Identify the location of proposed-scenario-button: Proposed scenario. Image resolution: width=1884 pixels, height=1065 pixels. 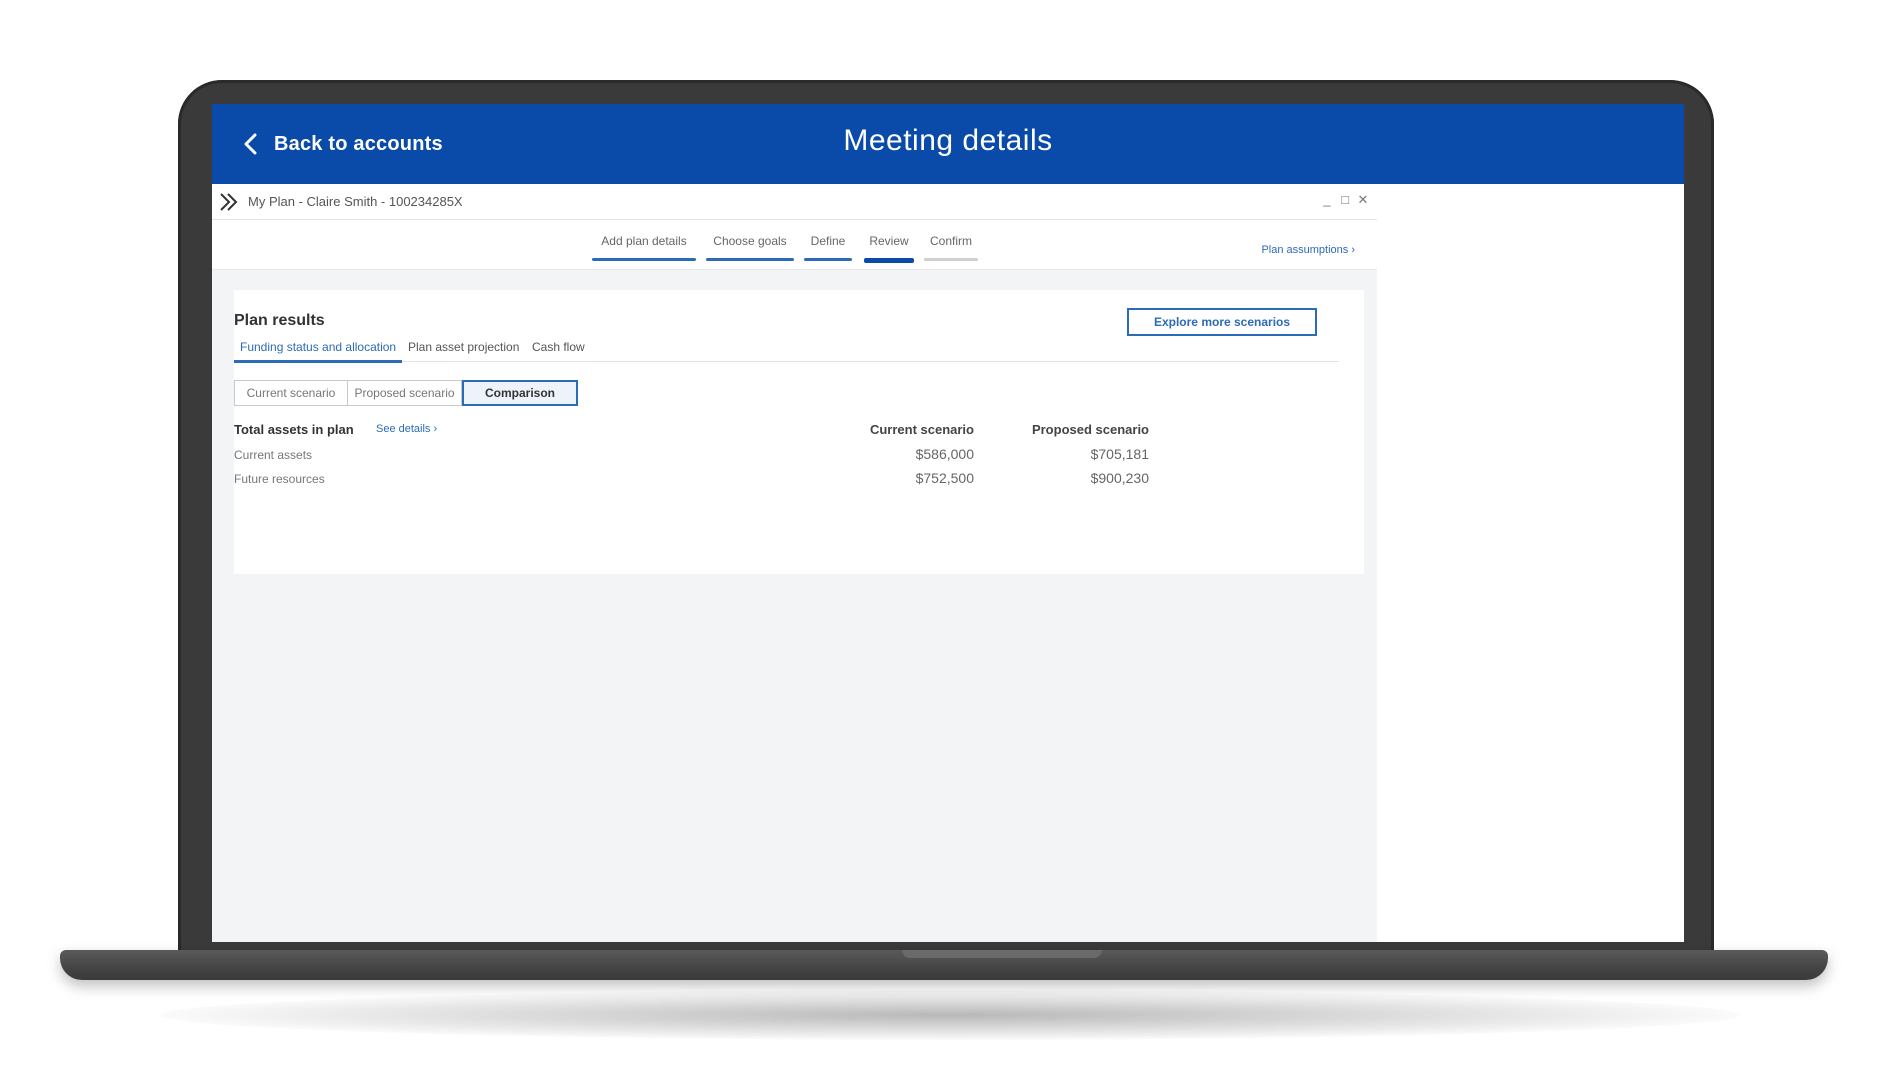
(405, 393).